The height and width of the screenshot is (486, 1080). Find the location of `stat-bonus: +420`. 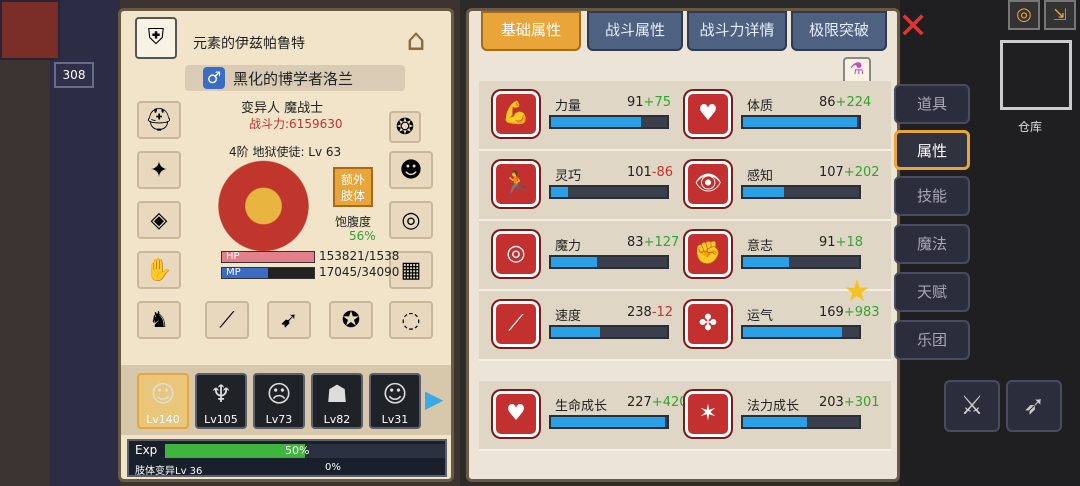

stat-bonus: +420 is located at coordinates (669, 402).